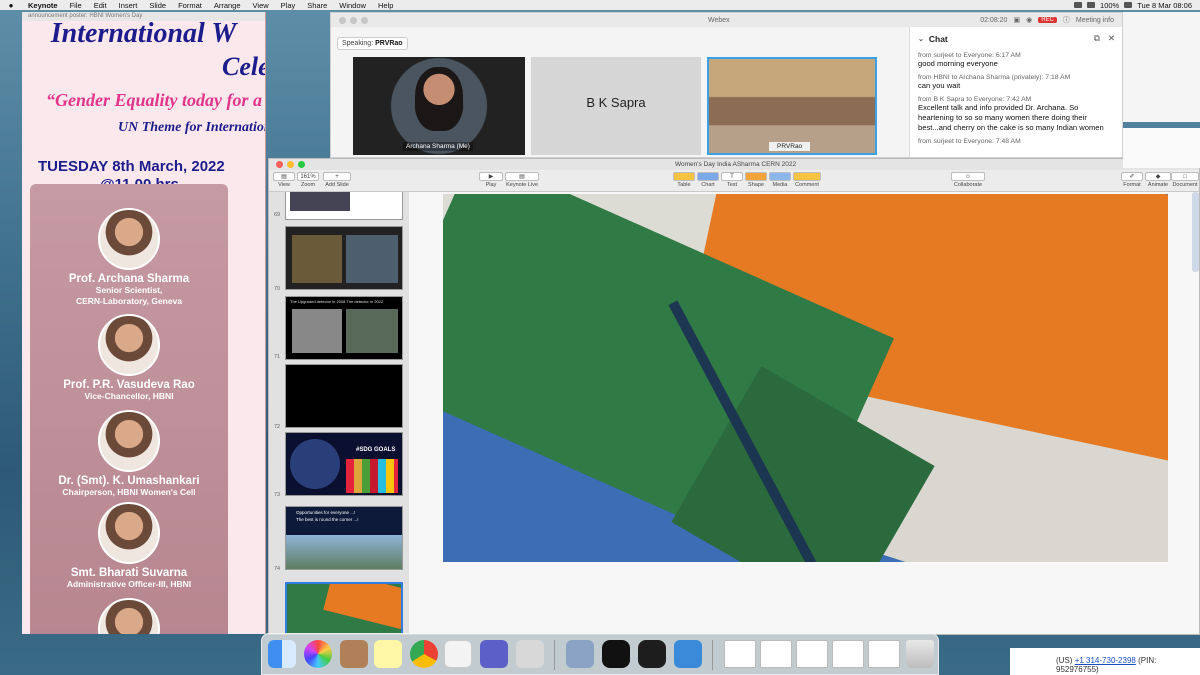 The width and height of the screenshot is (1200, 675). I want to click on contacts-icon, so click(354, 654).